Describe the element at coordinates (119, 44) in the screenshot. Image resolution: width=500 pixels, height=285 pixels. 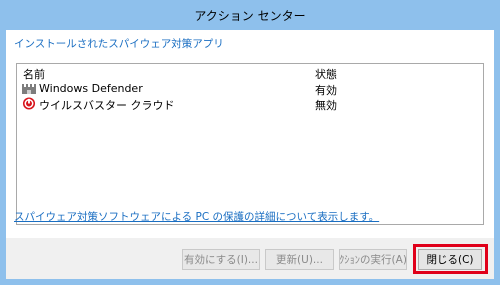
I see `section-heading: インストールされたスパイウェア対策アプリ` at that location.